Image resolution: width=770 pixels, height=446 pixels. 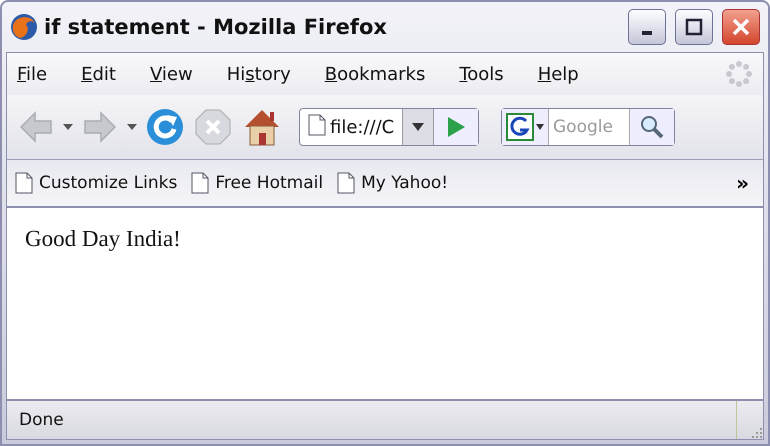 I want to click on menu-item: Tools, so click(x=481, y=74).